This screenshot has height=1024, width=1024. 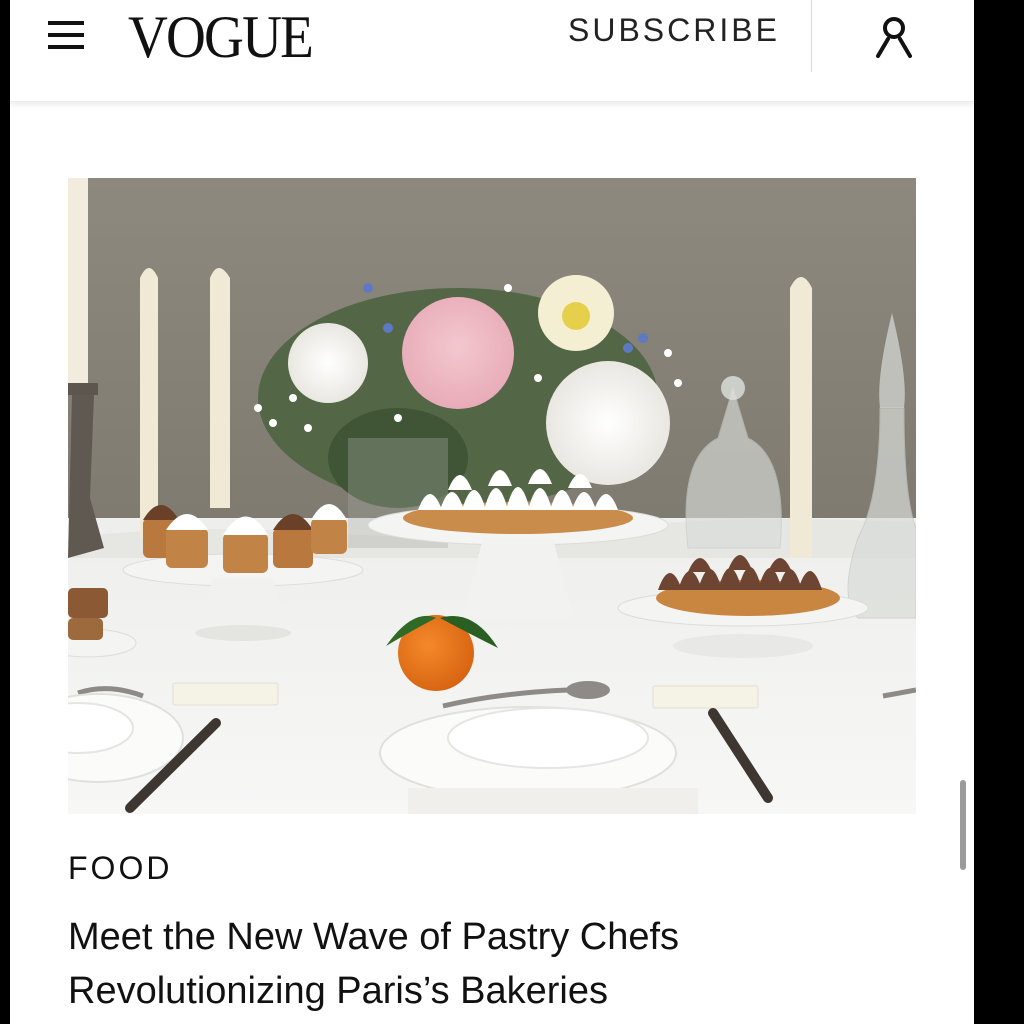 What do you see at coordinates (963, 825) in the screenshot?
I see `page-scrollbar` at bounding box center [963, 825].